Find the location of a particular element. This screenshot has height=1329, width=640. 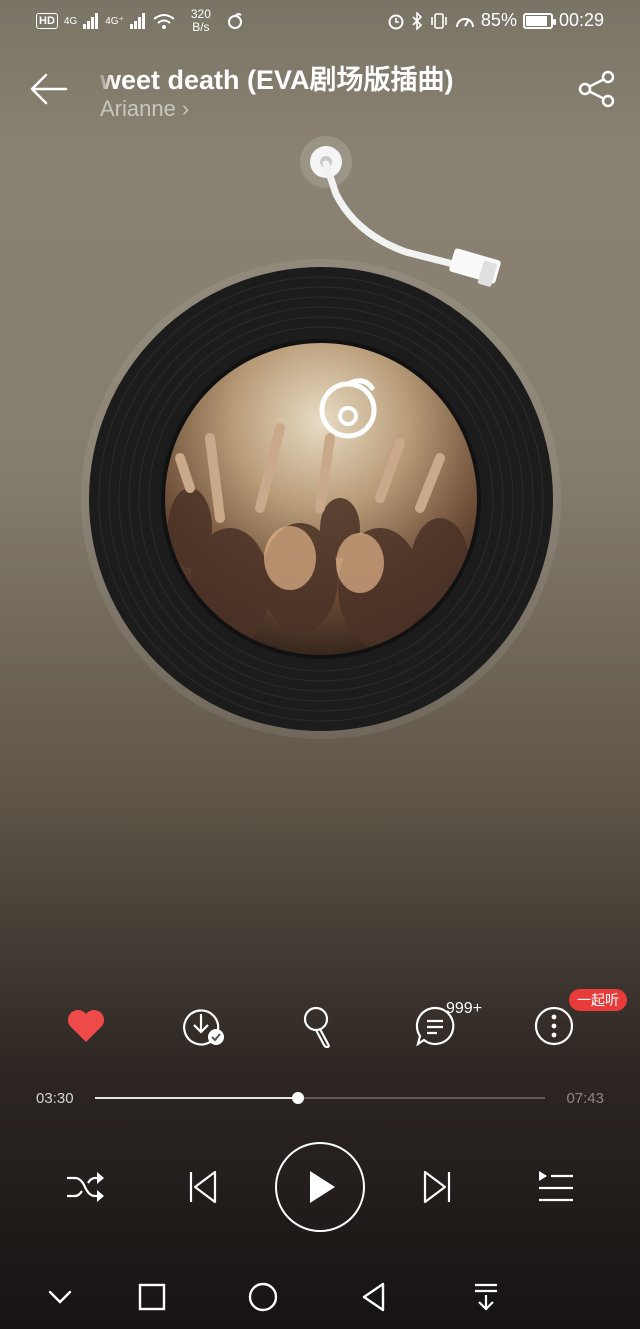

like-button is located at coordinates (86, 1026).